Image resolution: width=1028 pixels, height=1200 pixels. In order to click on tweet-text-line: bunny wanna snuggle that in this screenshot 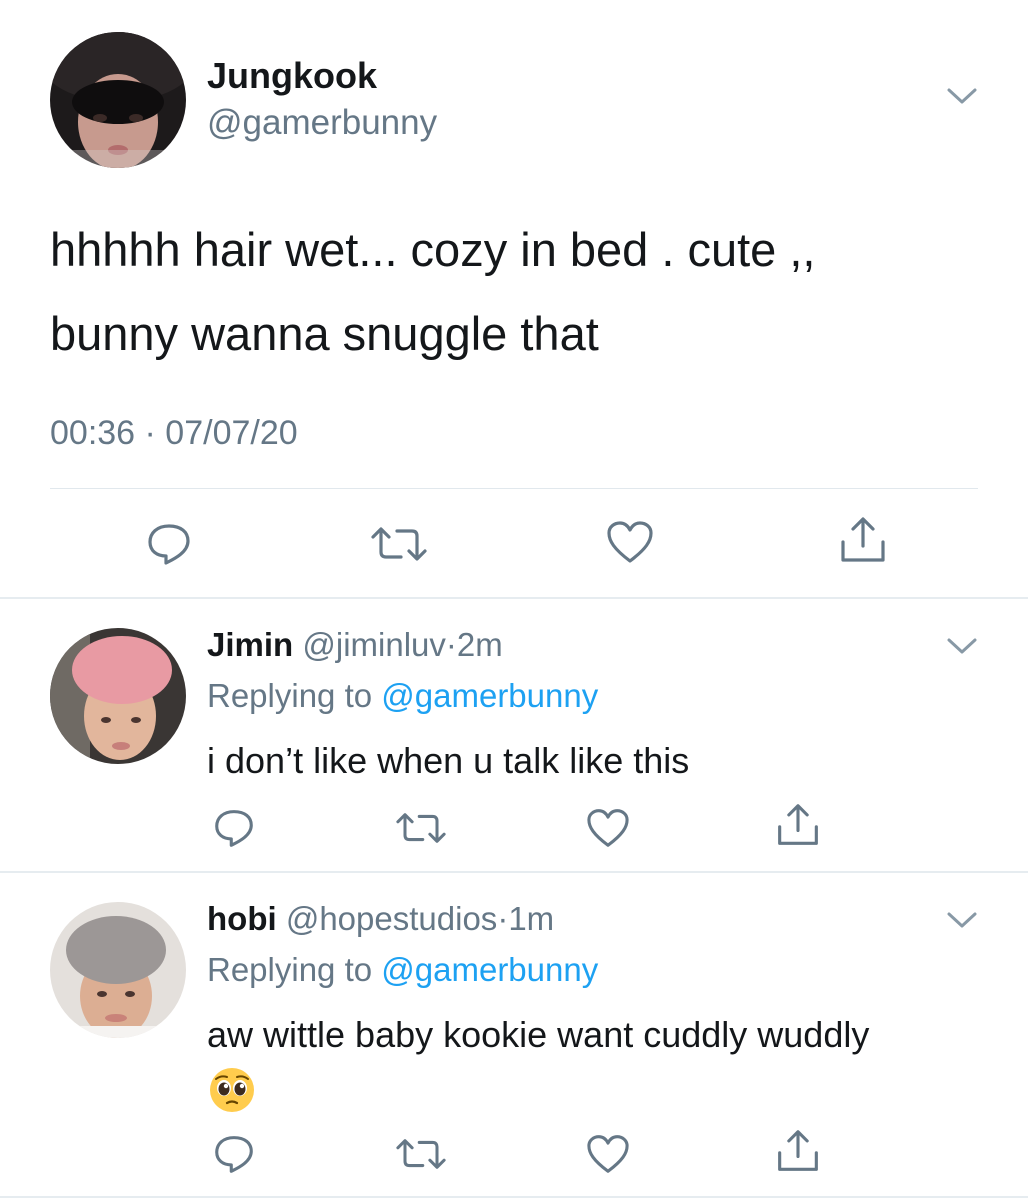, I will do `click(324, 333)`.